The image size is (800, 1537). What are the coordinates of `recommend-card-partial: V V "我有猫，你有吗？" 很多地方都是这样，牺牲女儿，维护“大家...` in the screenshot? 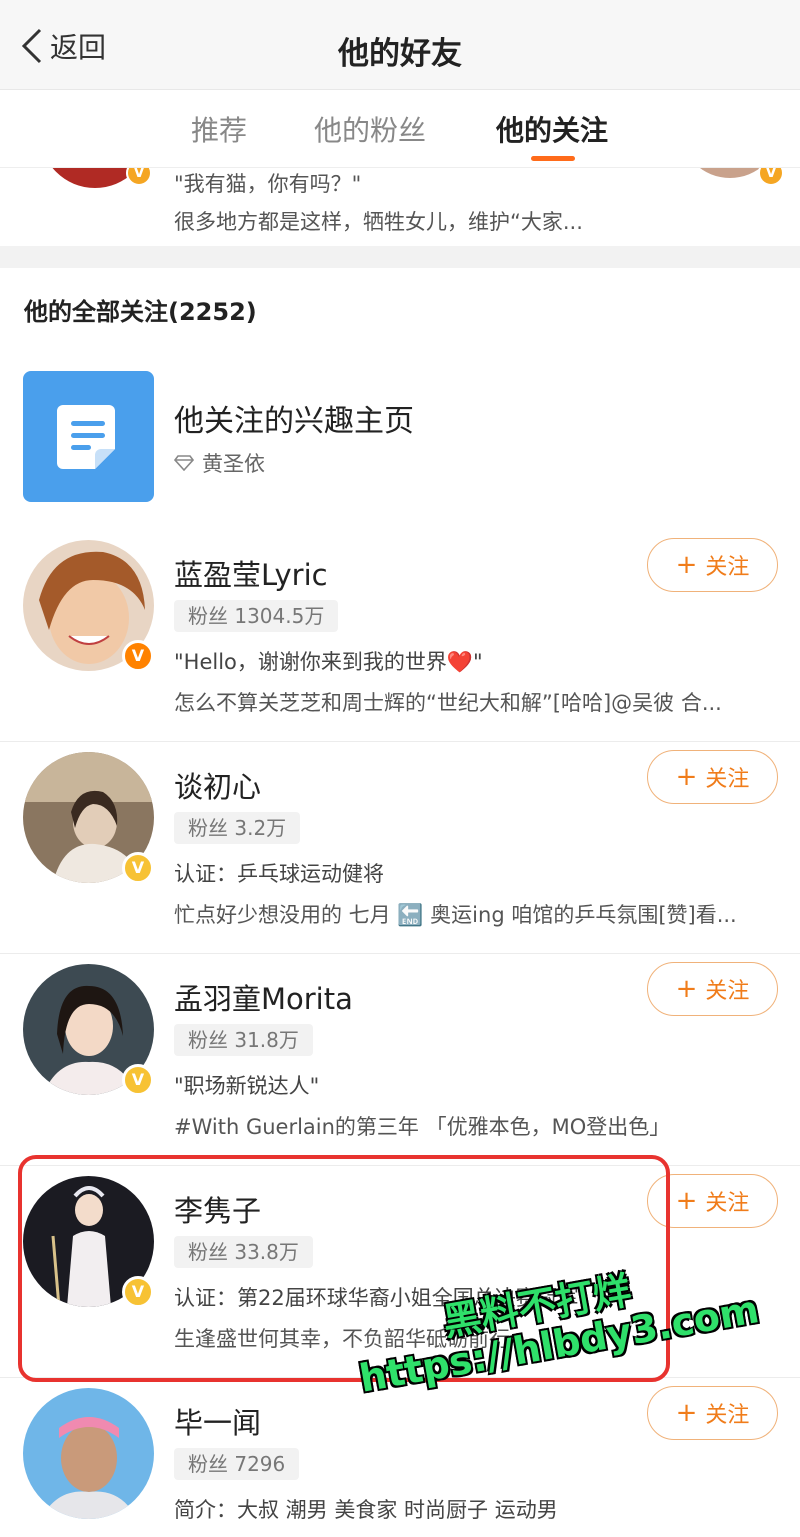 It's located at (400, 207).